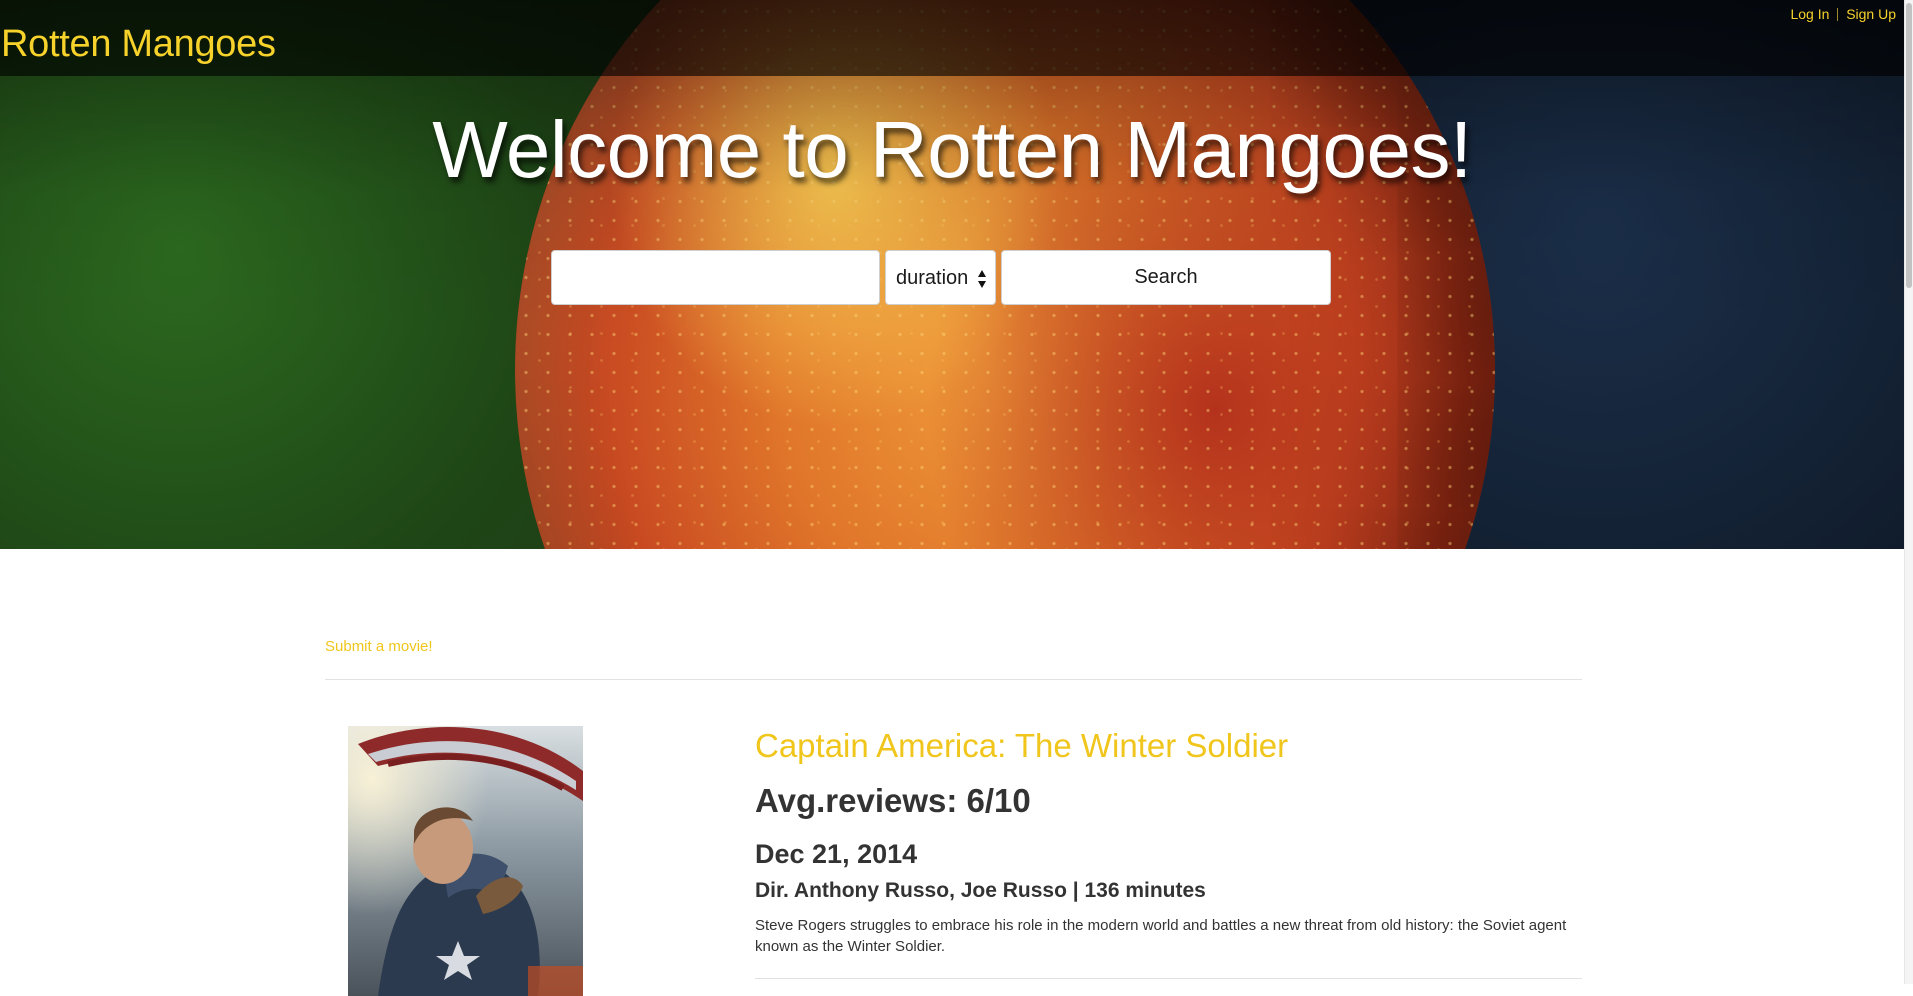  Describe the element at coordinates (952, 149) in the screenshot. I see `hero-title: Welcome to Rotten Mangoes!` at that location.